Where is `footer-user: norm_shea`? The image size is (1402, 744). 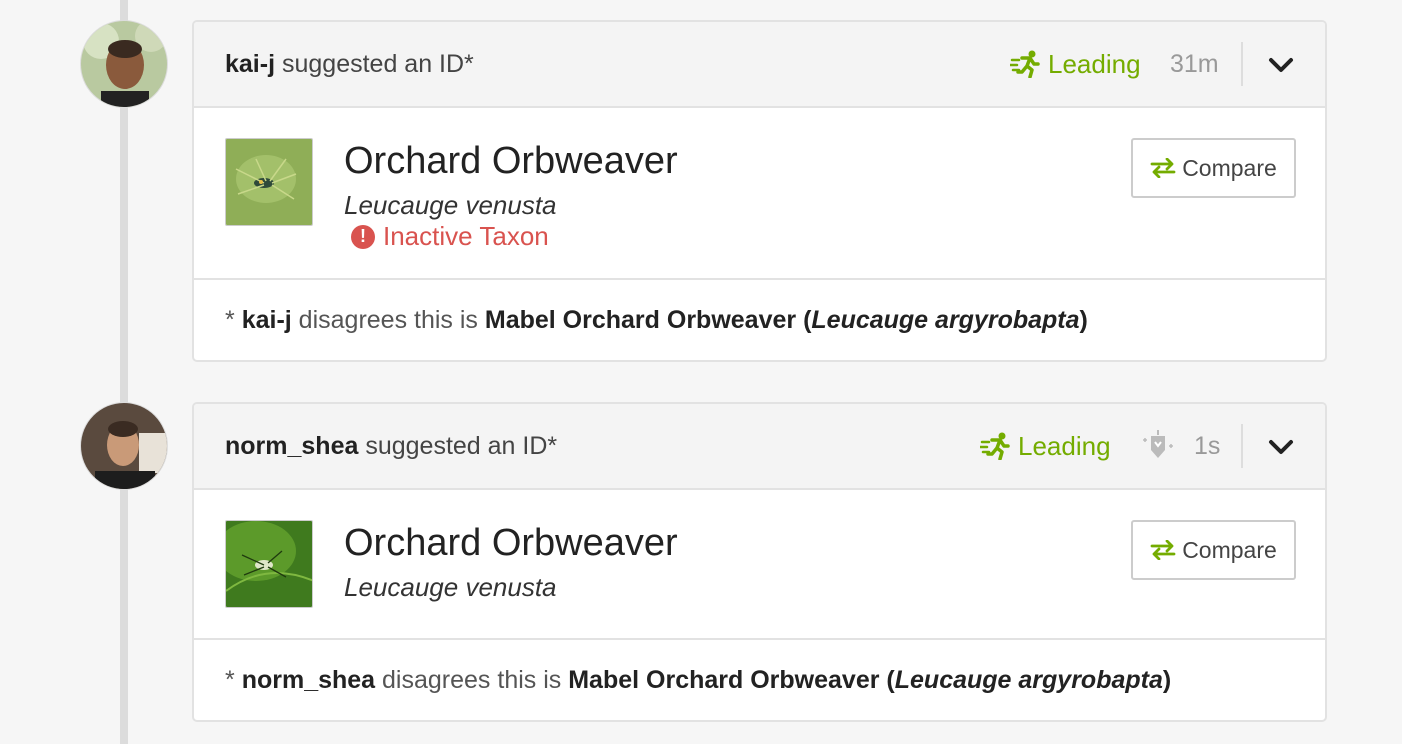
footer-user: norm_shea is located at coordinates (308, 680).